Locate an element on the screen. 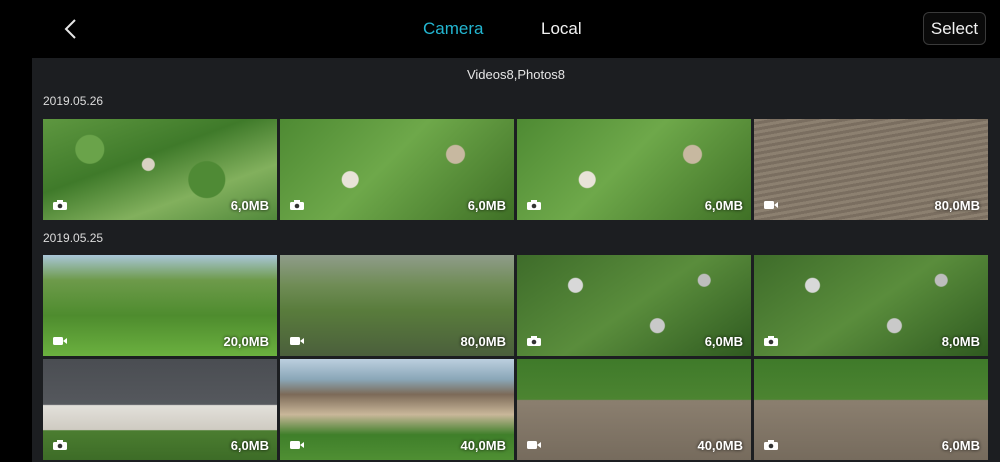 The height and width of the screenshot is (462, 1000). media-thumbnail: 8,0MB is located at coordinates (871, 305).